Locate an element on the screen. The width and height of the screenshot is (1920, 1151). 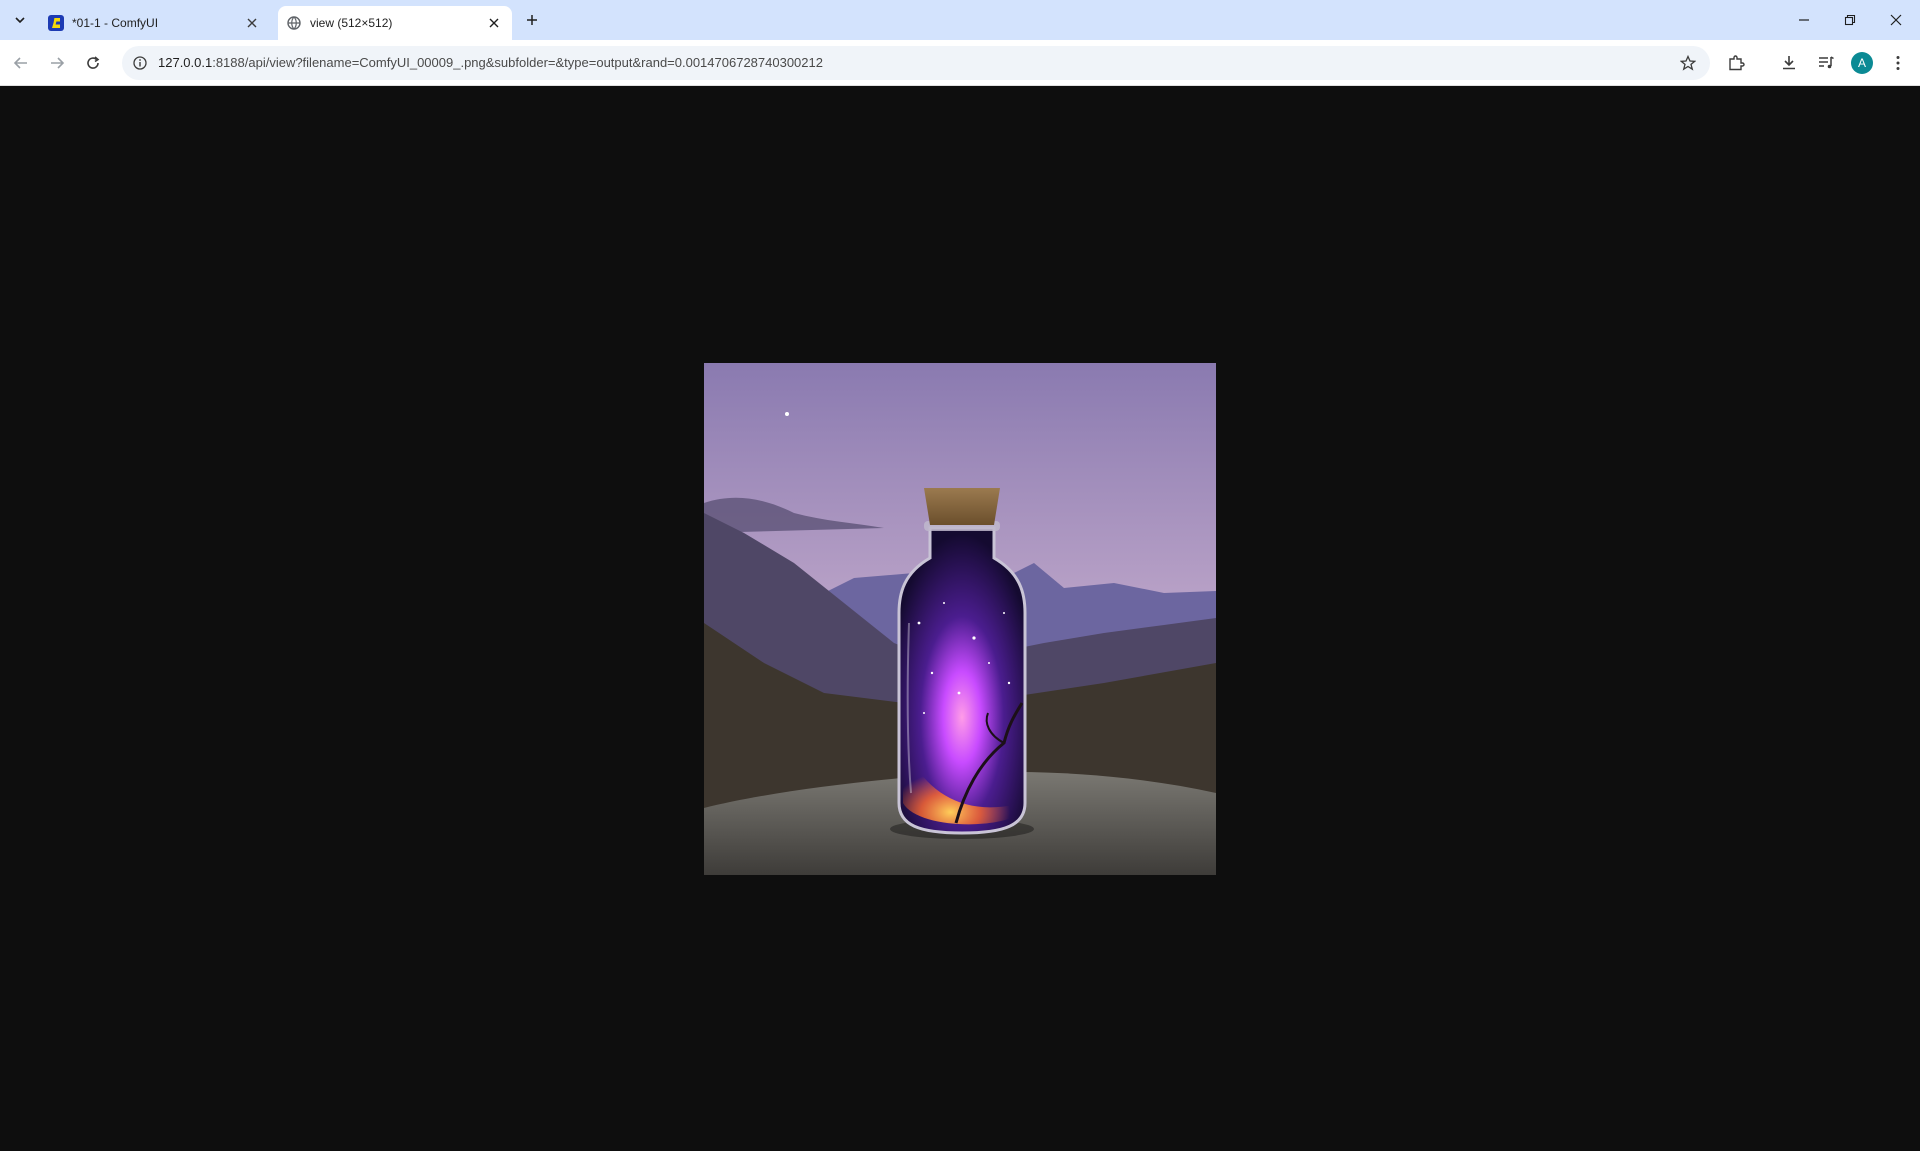
minimize-button is located at coordinates (1804, 20).